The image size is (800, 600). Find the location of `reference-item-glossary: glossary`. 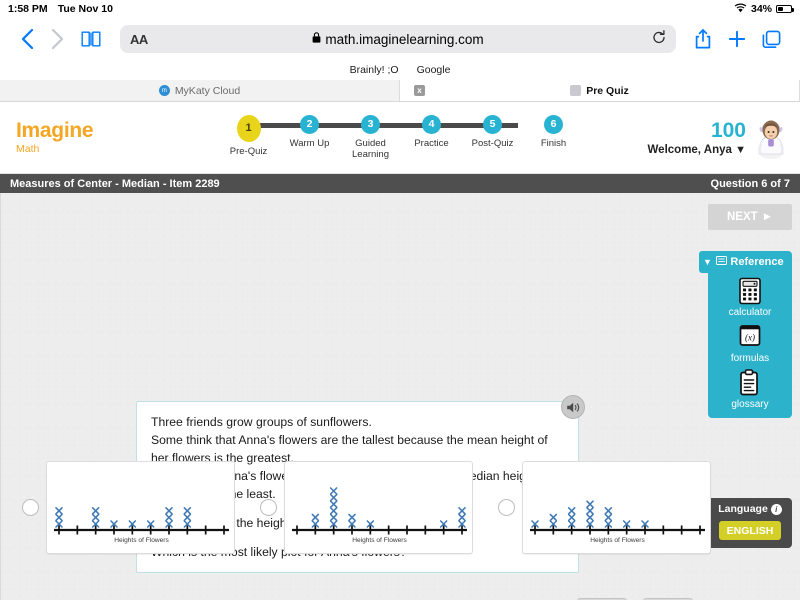

reference-item-glossary: glossary is located at coordinates (750, 389).